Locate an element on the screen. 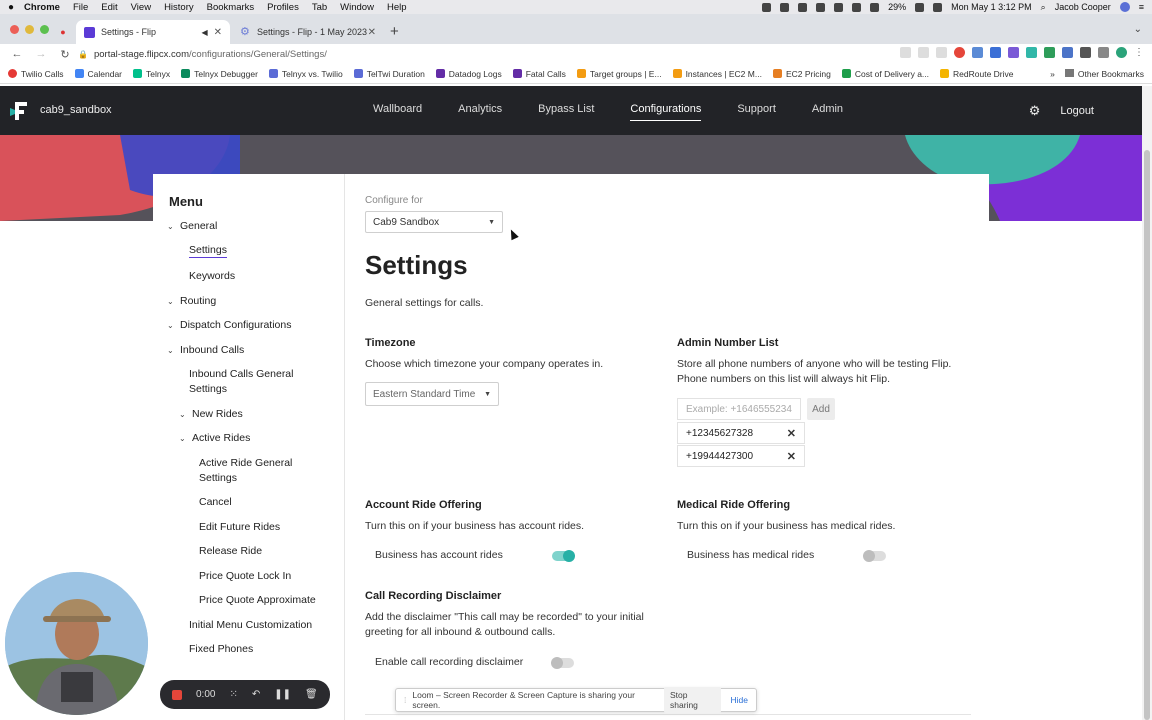 This screenshot has height=720, width=1152. datetime: Mon May 1 3:12 PM is located at coordinates (991, 7).